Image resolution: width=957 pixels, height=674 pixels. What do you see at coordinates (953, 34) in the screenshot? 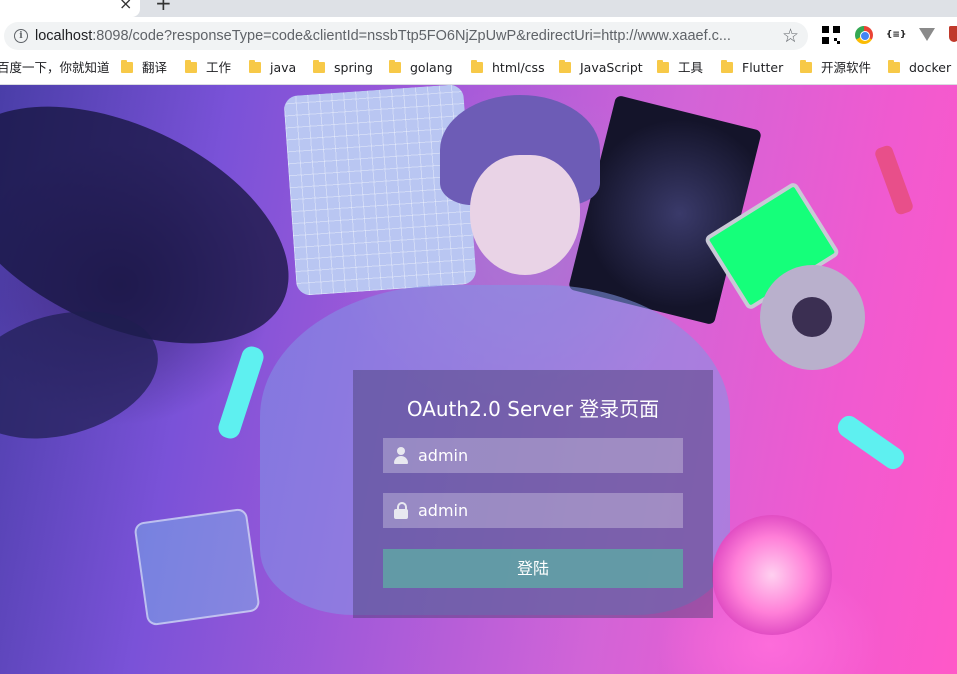
I see `shield-extension-icon` at bounding box center [953, 34].